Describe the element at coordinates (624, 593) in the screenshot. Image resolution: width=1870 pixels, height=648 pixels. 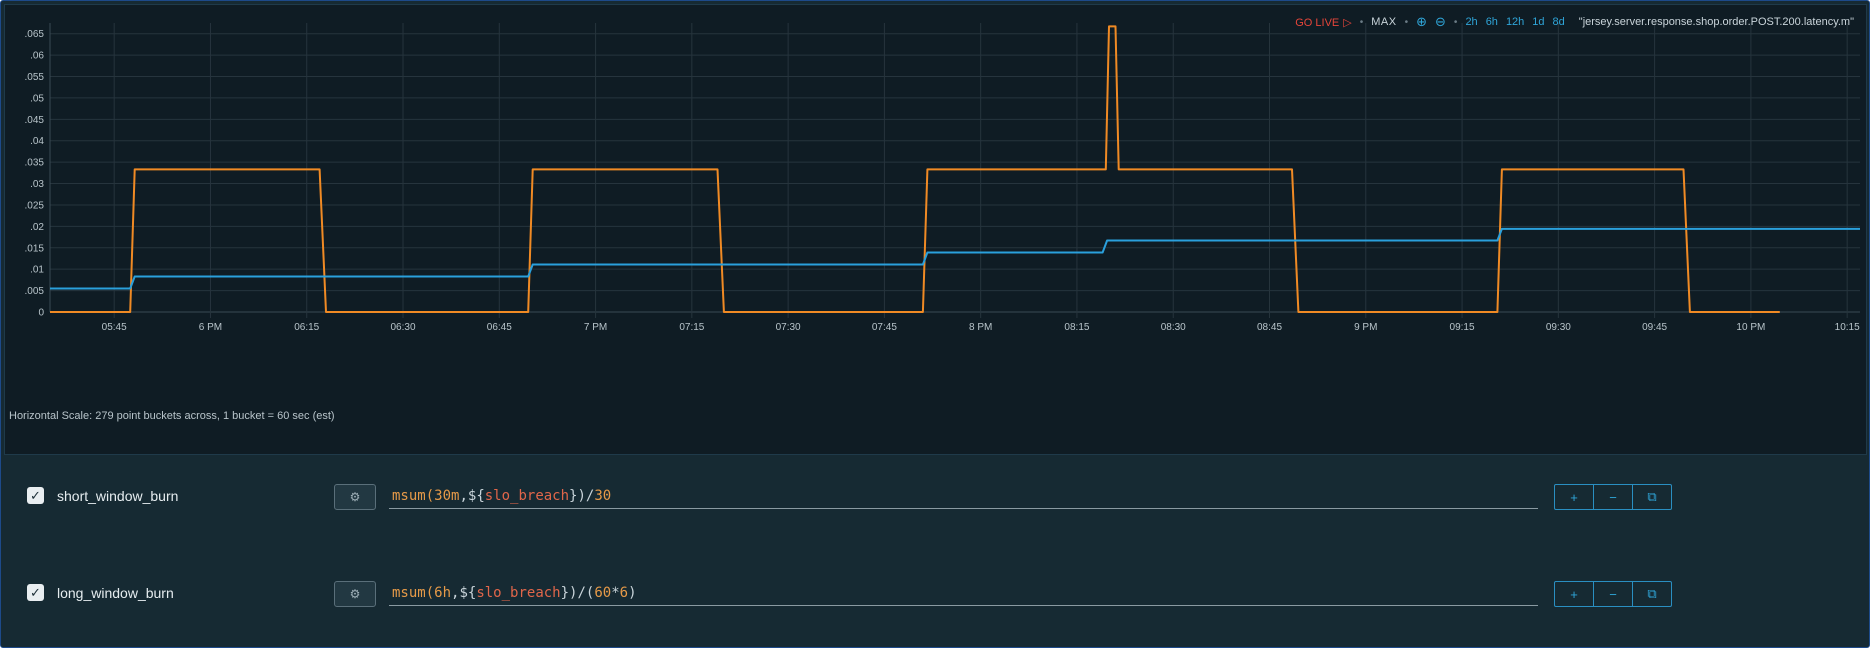
I see `expr-token: 6` at that location.